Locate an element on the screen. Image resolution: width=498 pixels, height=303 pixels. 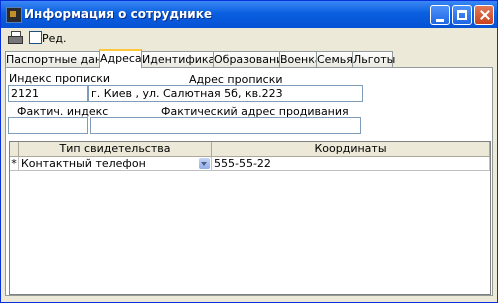
edit-checkbox is located at coordinates (35, 37).